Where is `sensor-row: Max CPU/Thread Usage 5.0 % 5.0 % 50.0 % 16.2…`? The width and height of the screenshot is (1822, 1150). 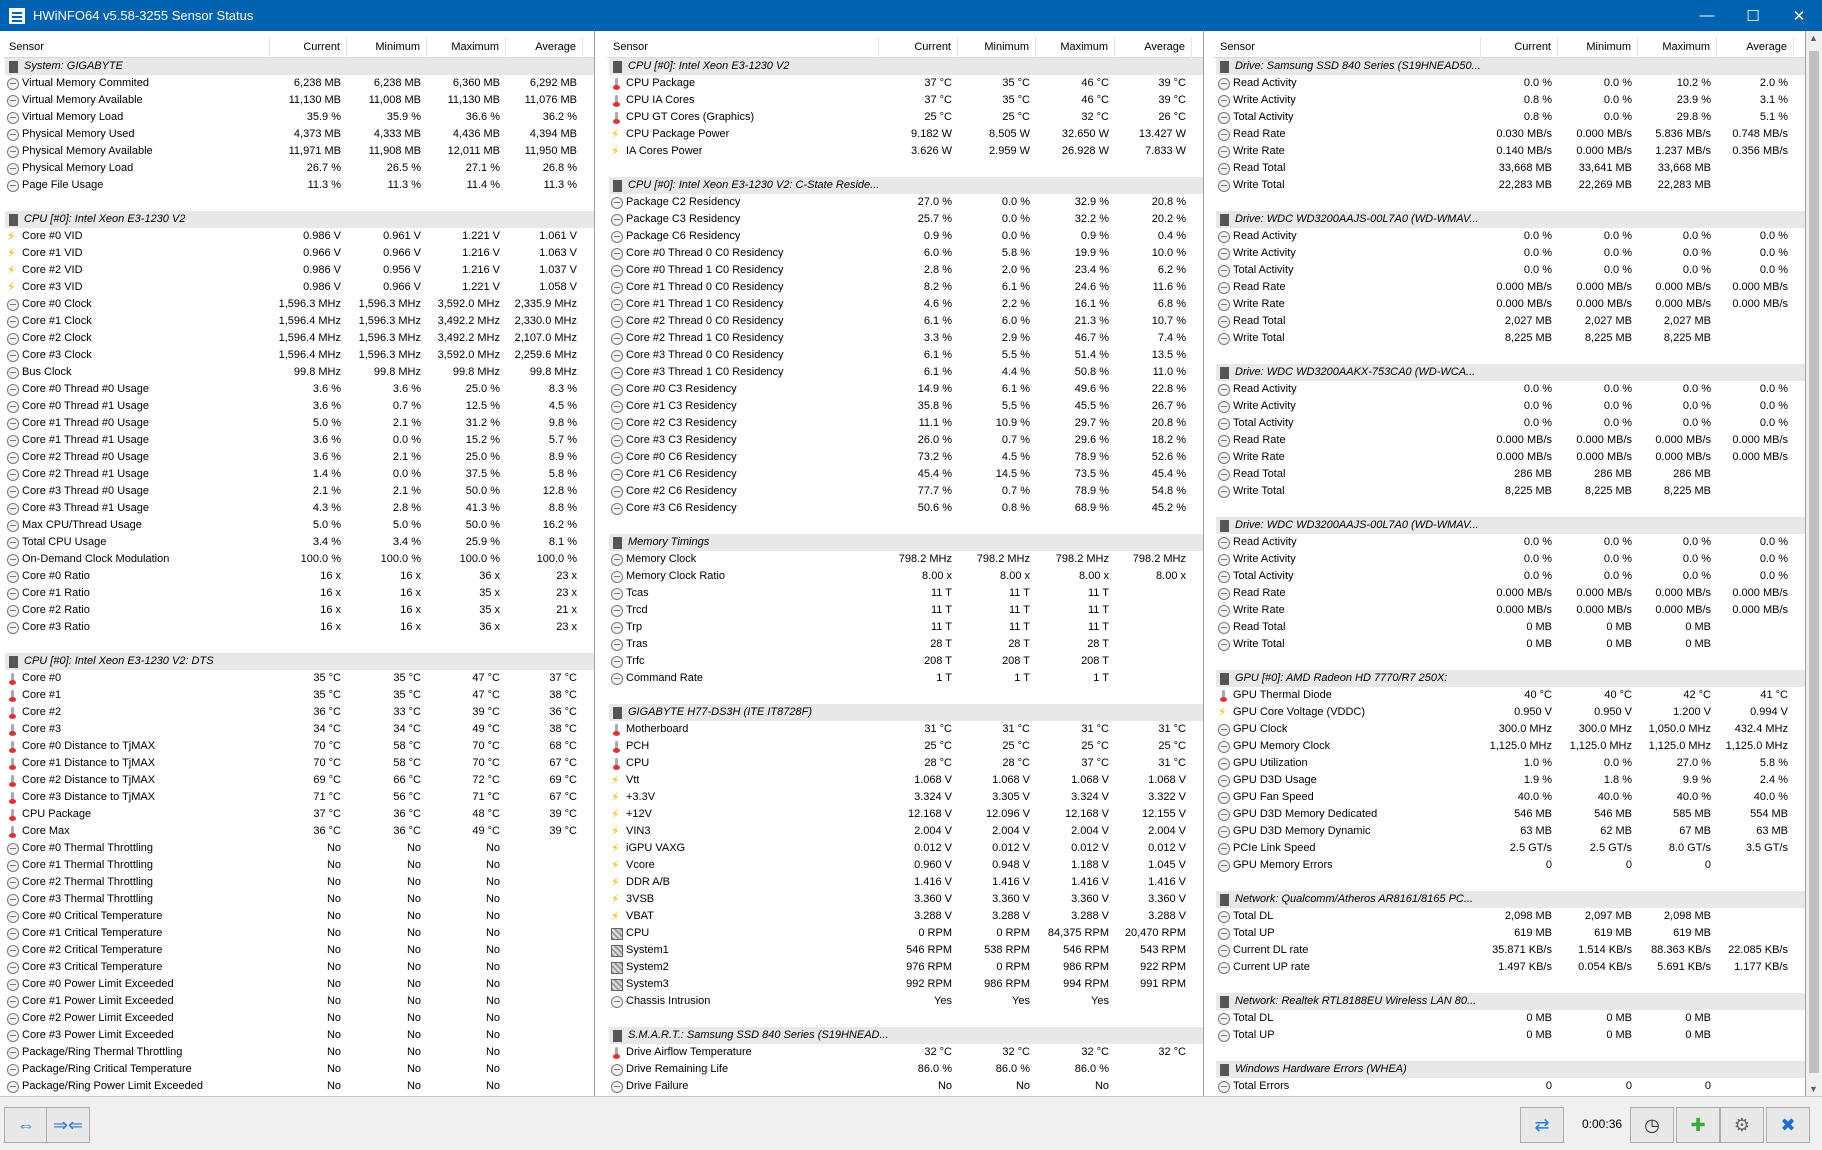 sensor-row: Max CPU/Thread Usage 5.0 % 5.0 % 50.0 % 16.2… is located at coordinates (298, 525).